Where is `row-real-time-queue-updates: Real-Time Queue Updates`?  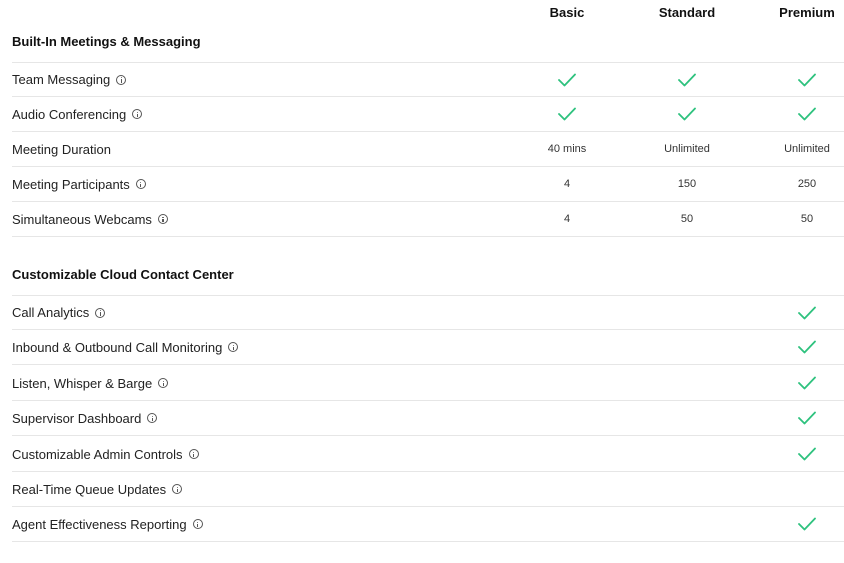
row-real-time-queue-updates: Real-Time Queue Updates is located at coordinates (428, 489).